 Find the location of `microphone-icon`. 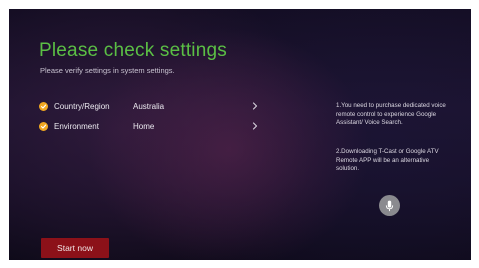

microphone-icon is located at coordinates (389, 205).